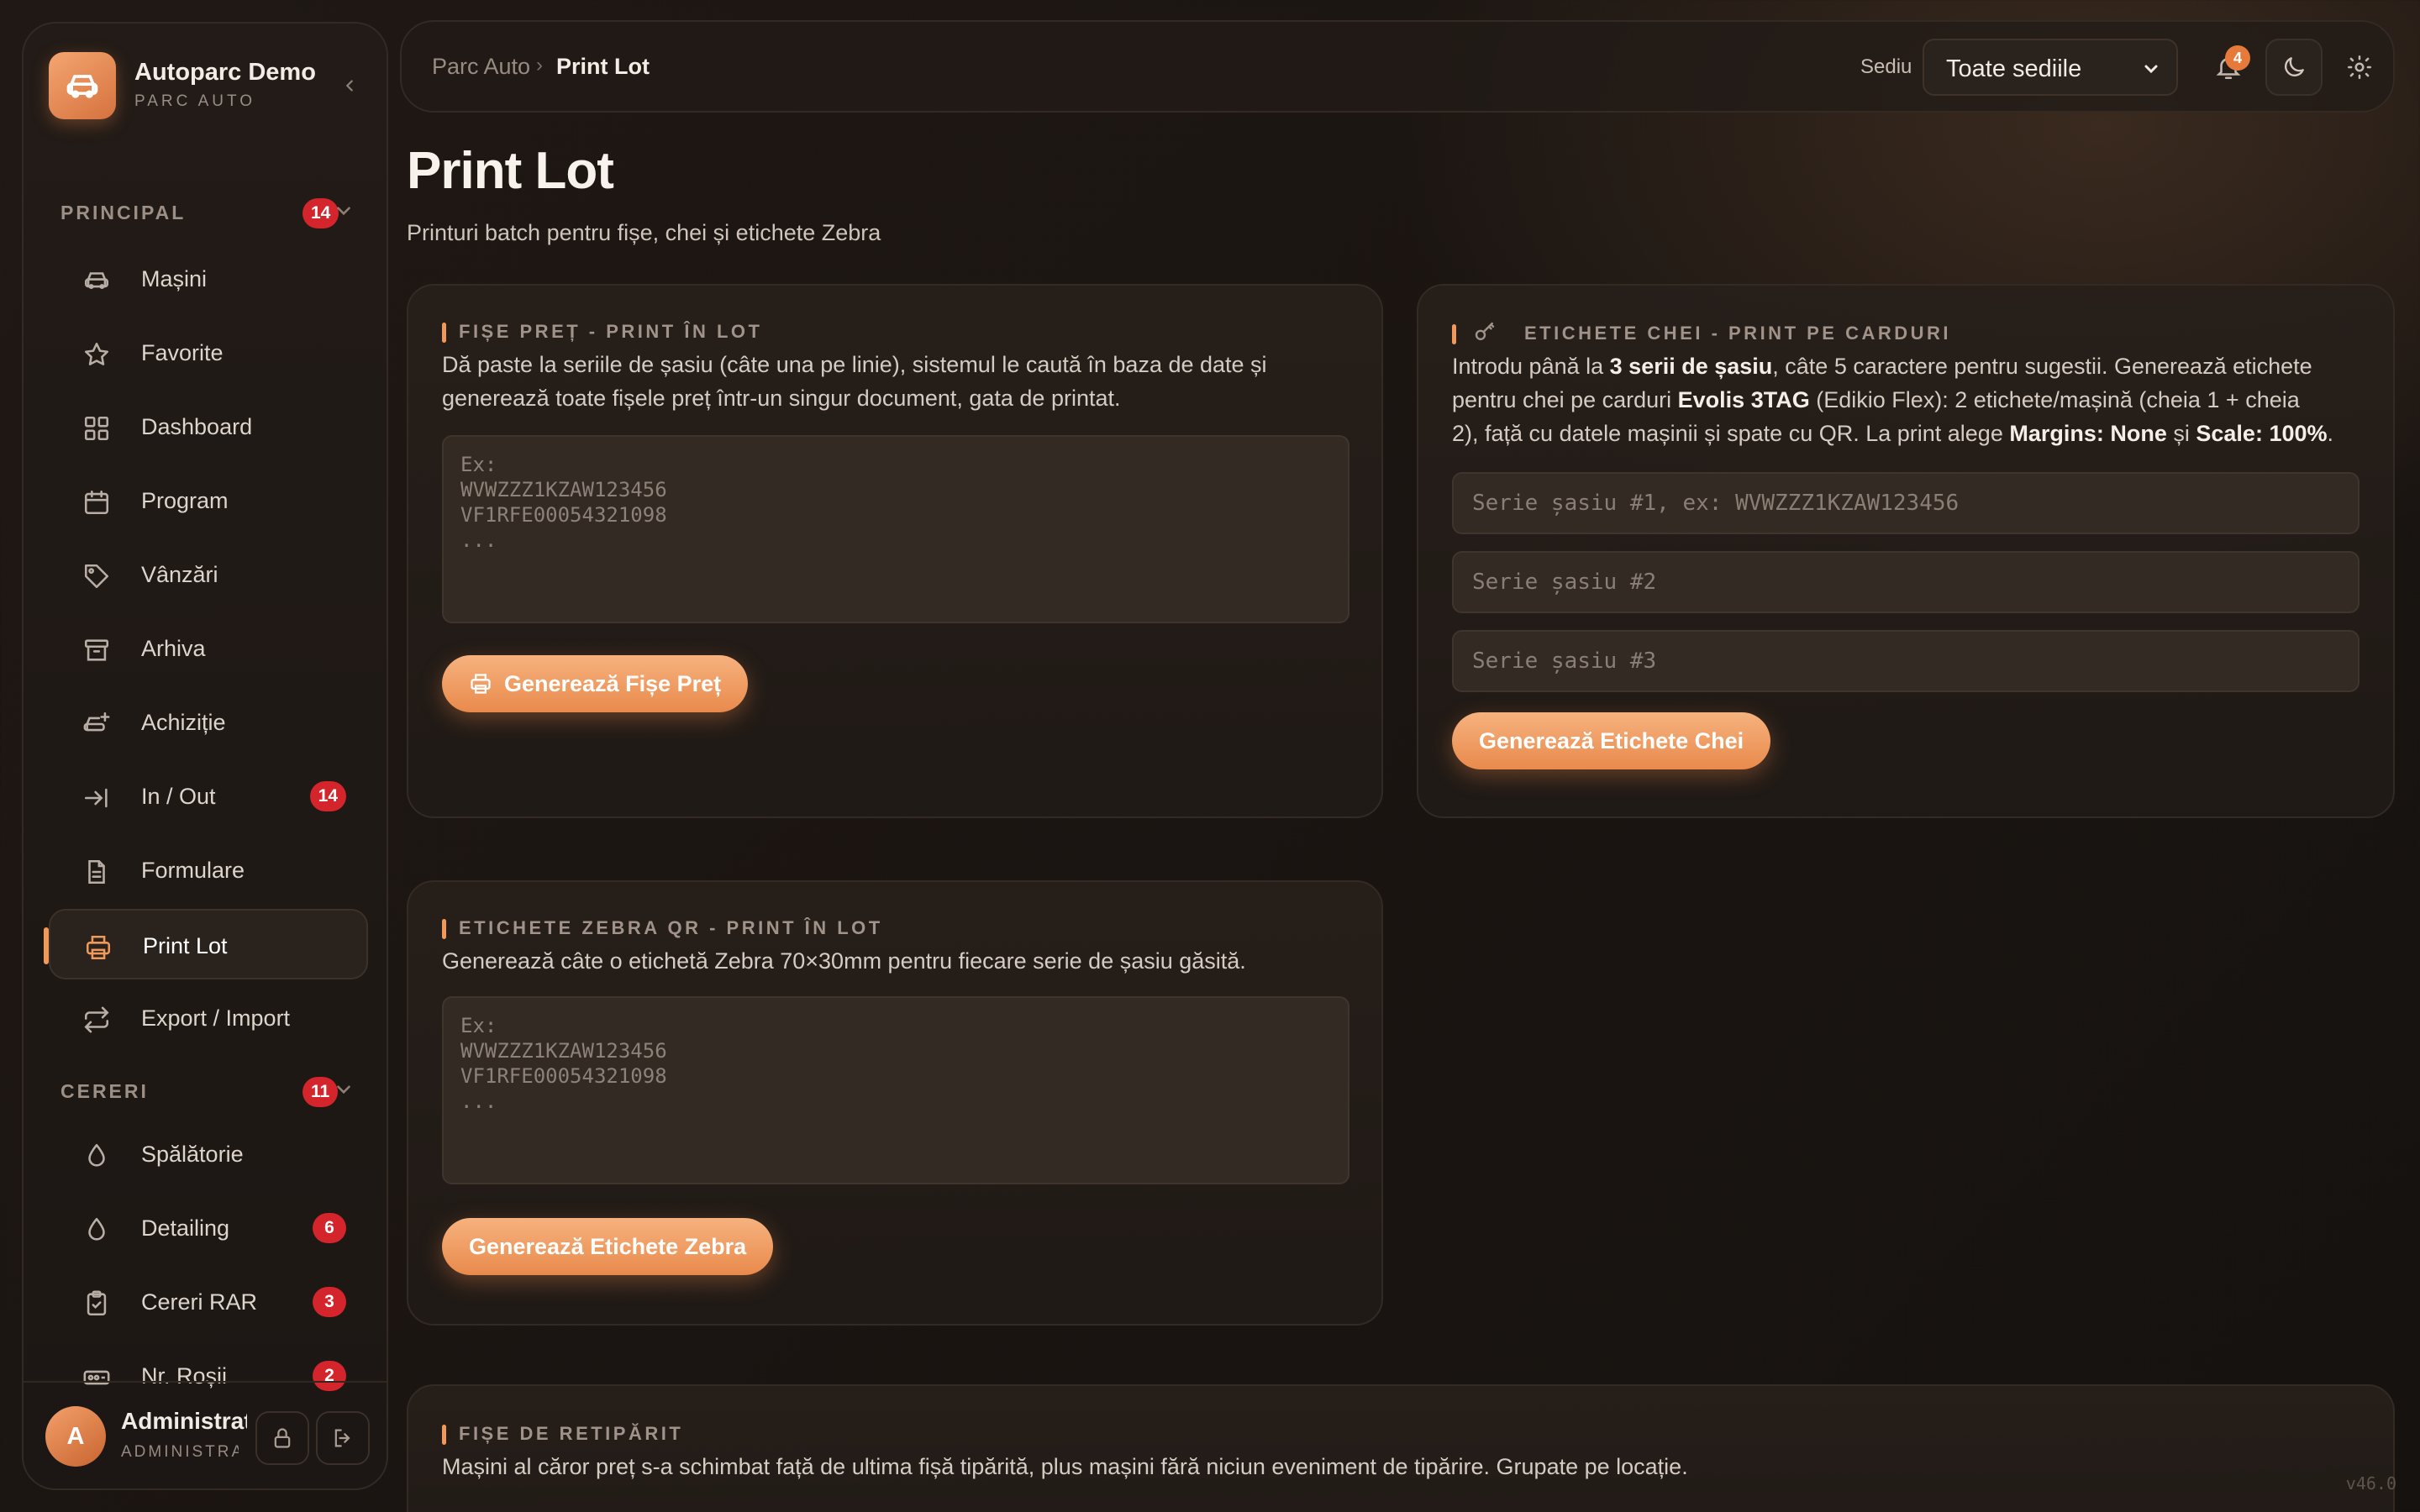 Image resolution: width=2420 pixels, height=1512 pixels. What do you see at coordinates (75, 1436) in the screenshot?
I see `avatar: A` at bounding box center [75, 1436].